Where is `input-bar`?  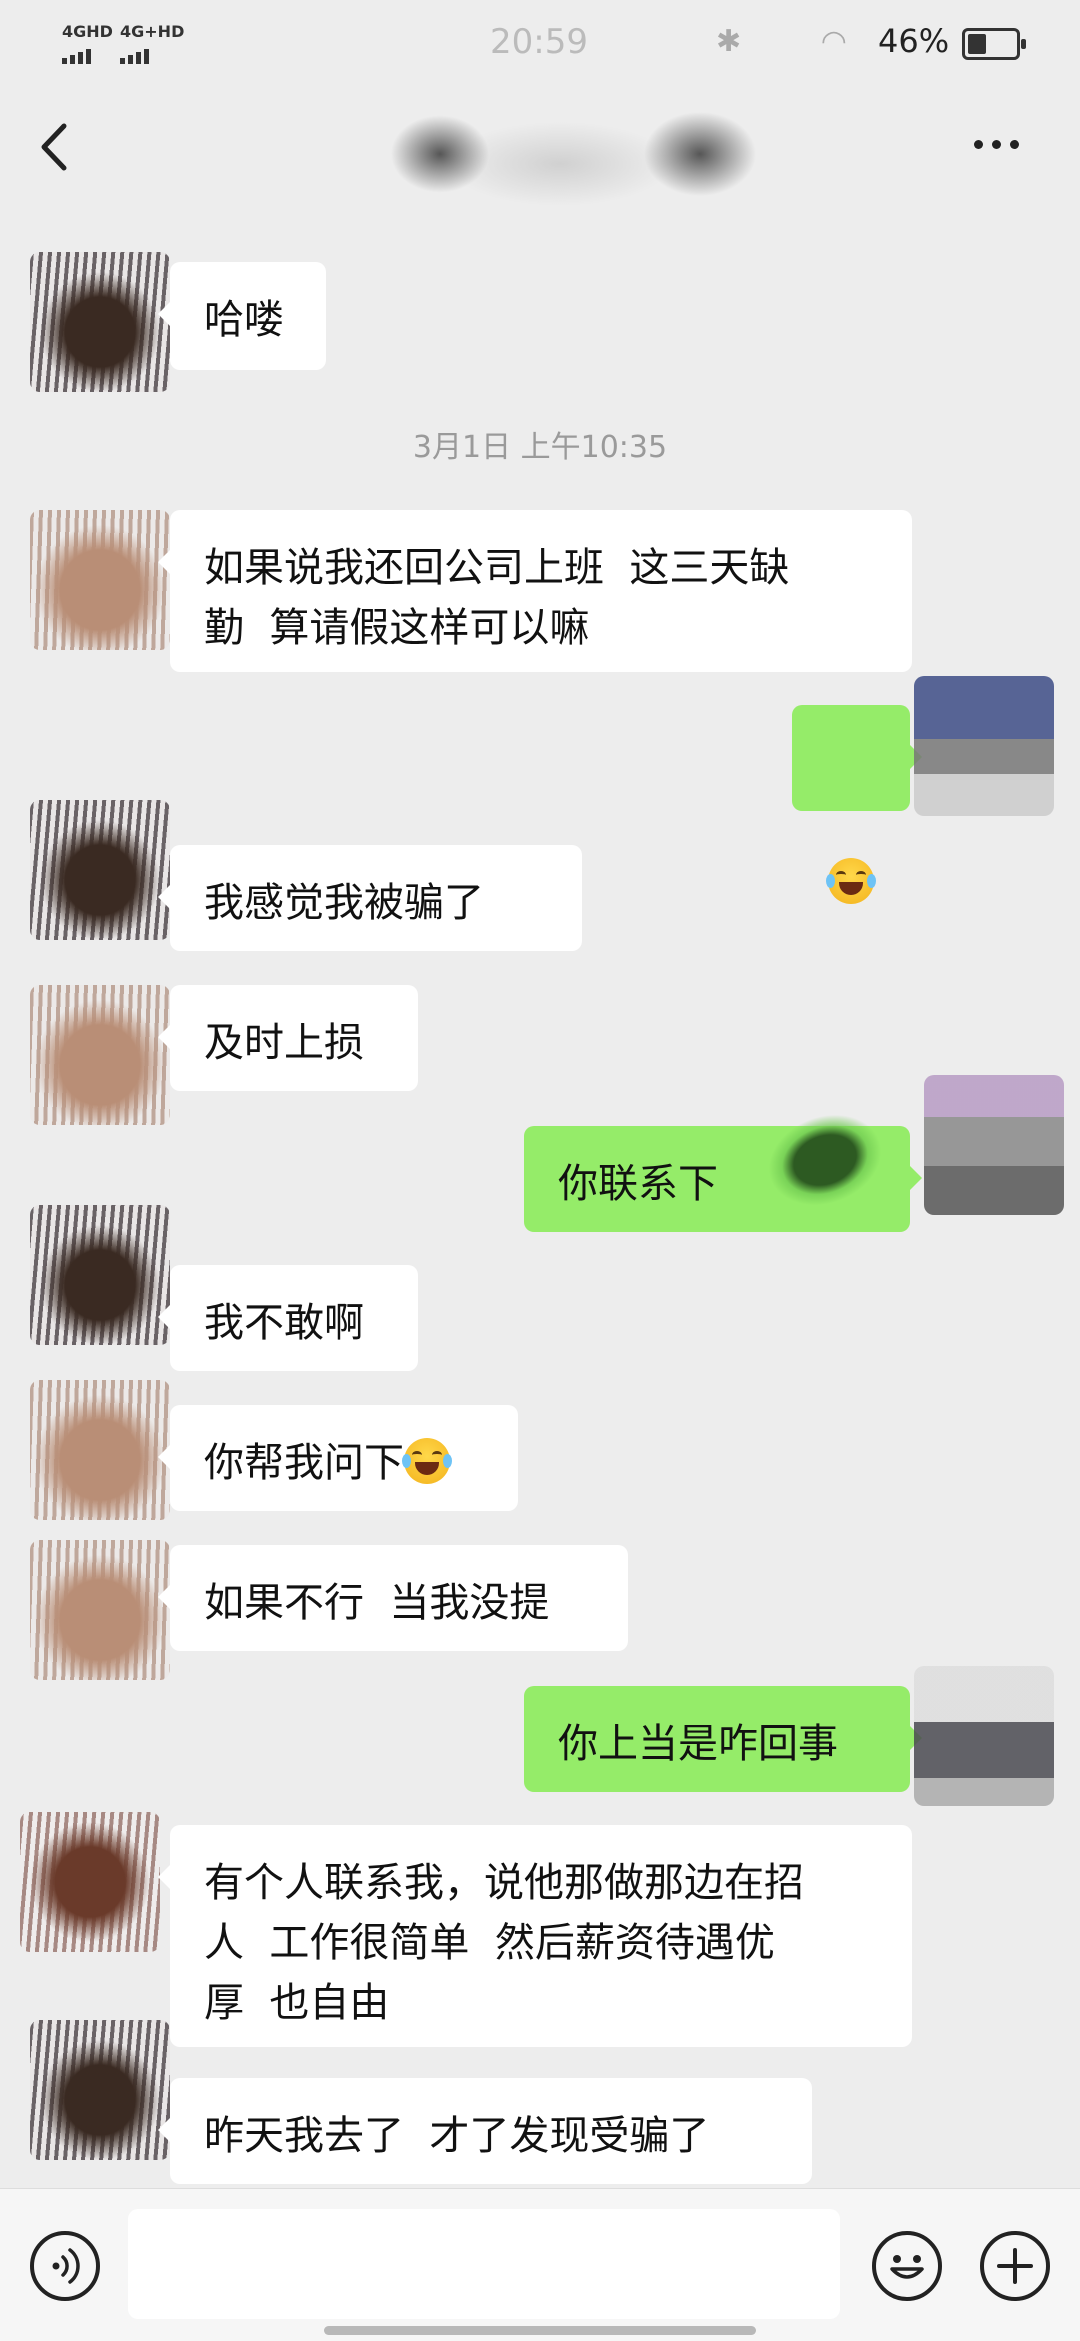
input-bar is located at coordinates (540, 2264).